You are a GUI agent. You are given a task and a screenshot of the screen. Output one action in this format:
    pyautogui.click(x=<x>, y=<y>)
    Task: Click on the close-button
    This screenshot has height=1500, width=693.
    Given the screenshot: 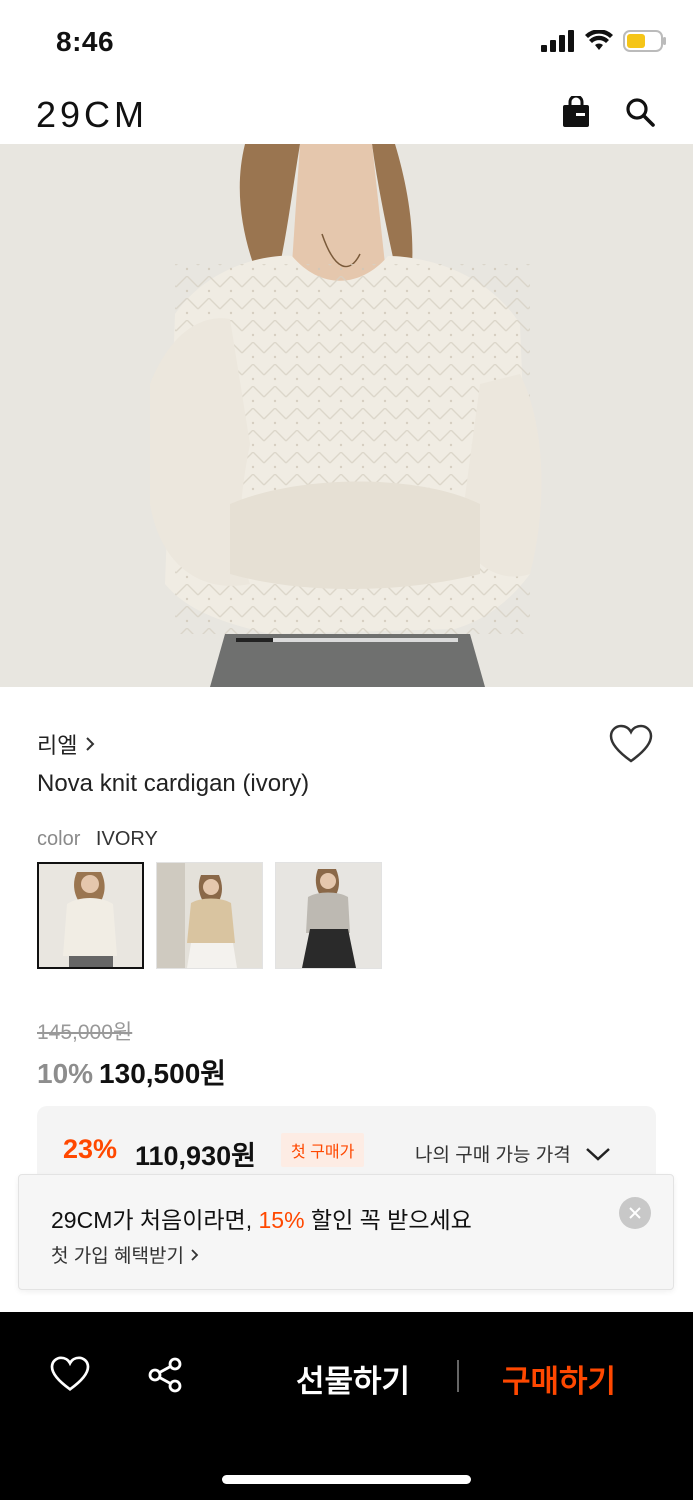 What is the action you would take?
    pyautogui.click(x=635, y=1213)
    